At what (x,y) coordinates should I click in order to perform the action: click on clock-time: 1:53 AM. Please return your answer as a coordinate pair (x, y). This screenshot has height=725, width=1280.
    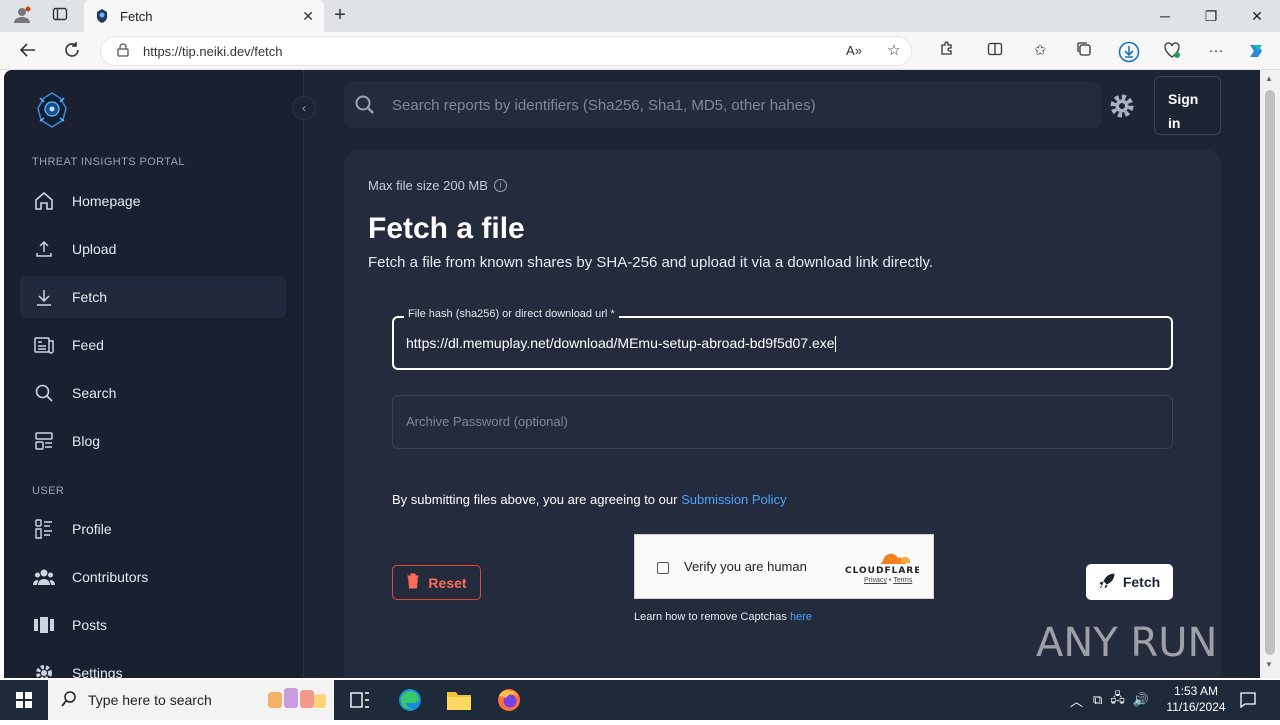
    Looking at the image, I should click on (1196, 691).